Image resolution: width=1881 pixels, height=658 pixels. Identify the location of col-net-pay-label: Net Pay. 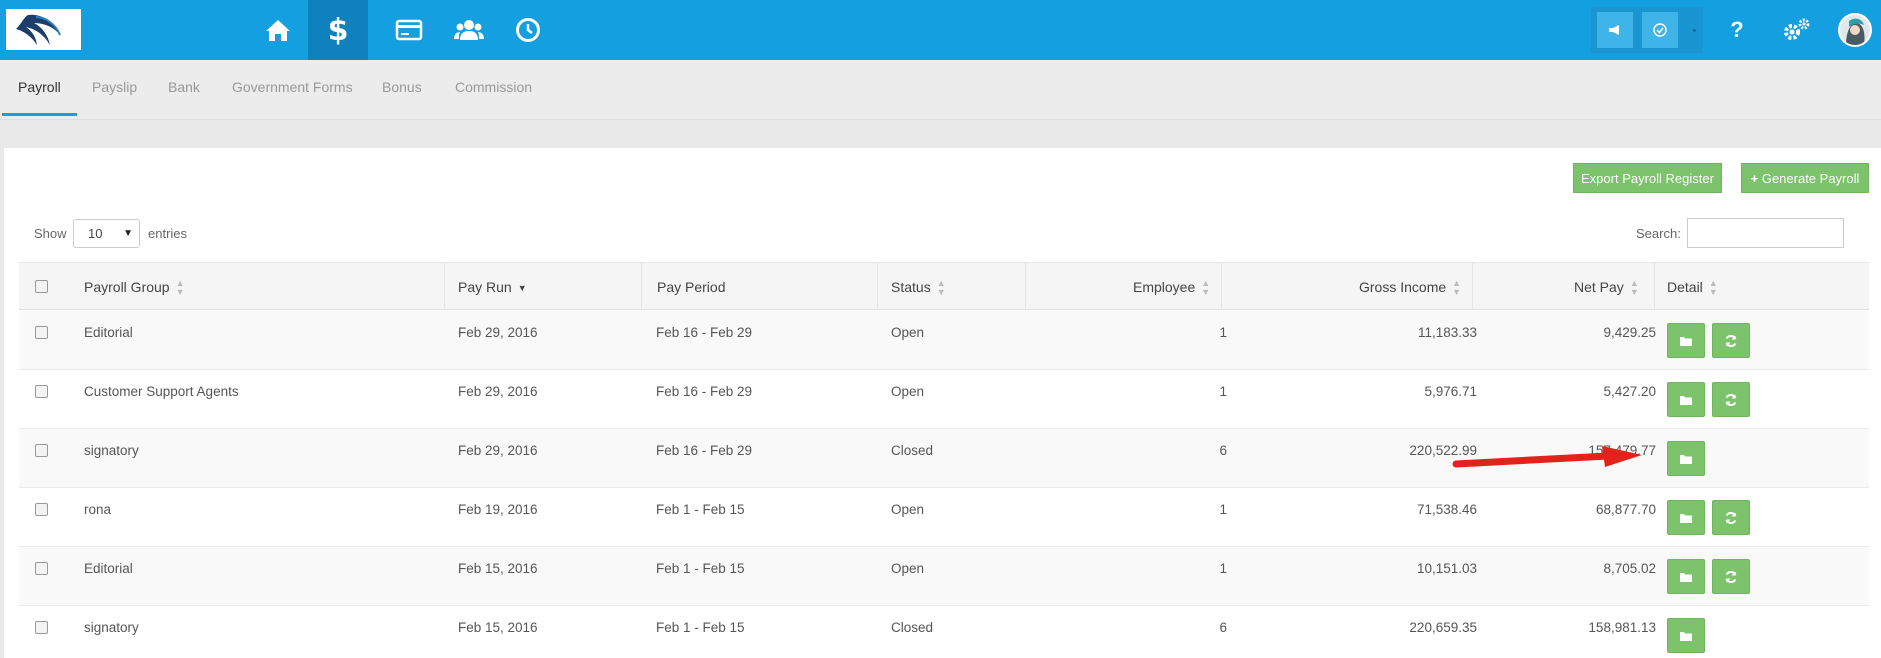
(1599, 287).